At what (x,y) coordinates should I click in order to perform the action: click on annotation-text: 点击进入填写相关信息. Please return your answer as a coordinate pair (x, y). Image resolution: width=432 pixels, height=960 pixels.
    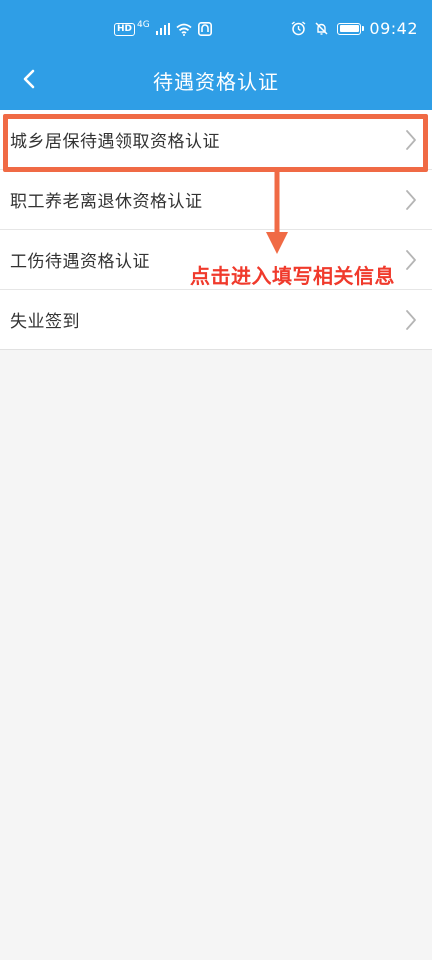
    Looking at the image, I should click on (292, 276).